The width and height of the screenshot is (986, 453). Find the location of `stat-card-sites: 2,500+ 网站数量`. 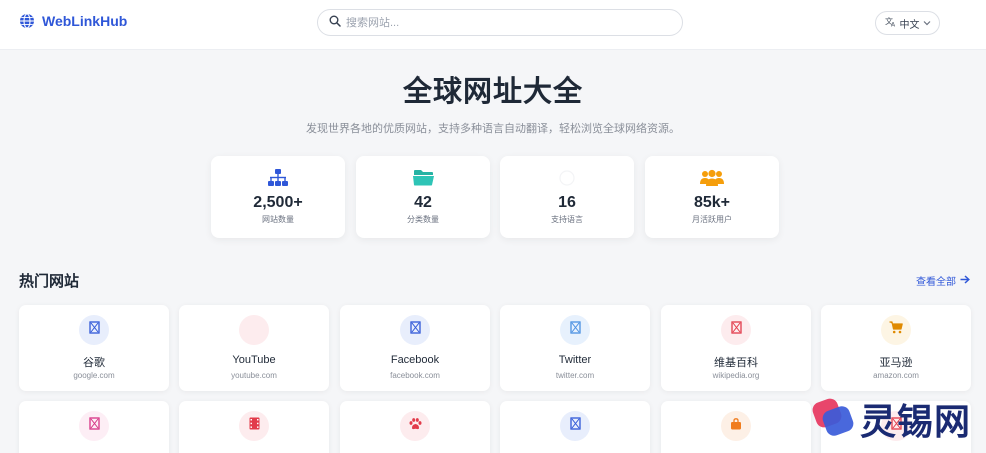

stat-card-sites: 2,500+ 网站数量 is located at coordinates (278, 197).